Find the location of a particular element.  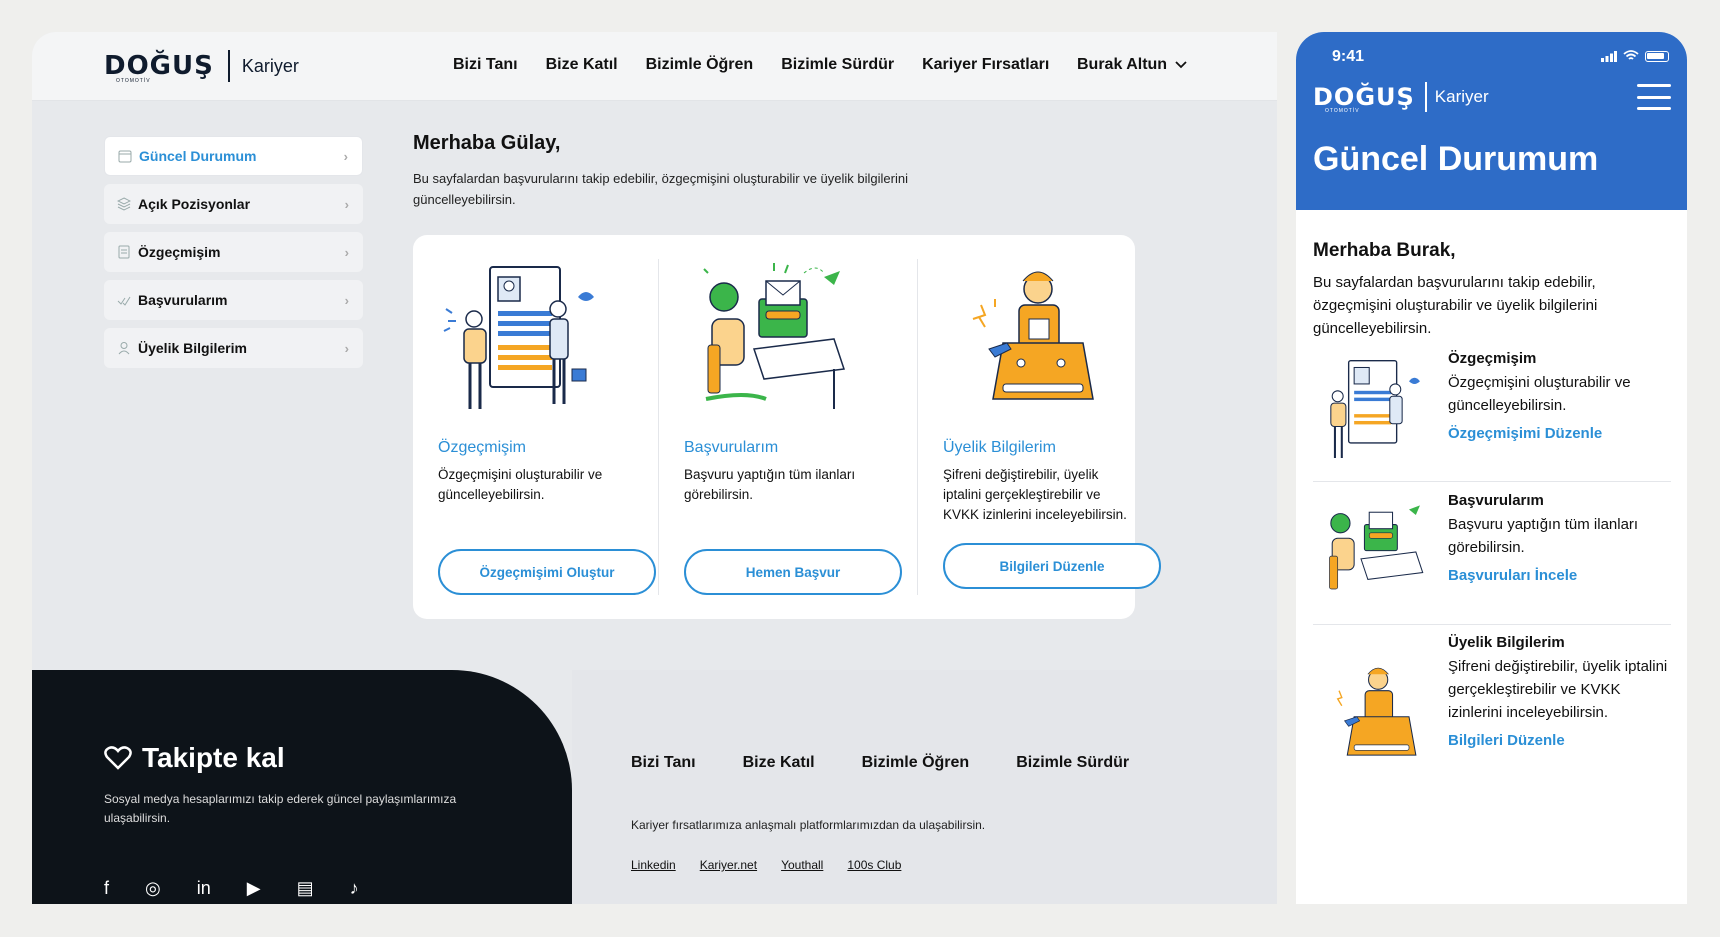

footer-nav-bize-katil: Bize Katıl is located at coordinates (779, 763).